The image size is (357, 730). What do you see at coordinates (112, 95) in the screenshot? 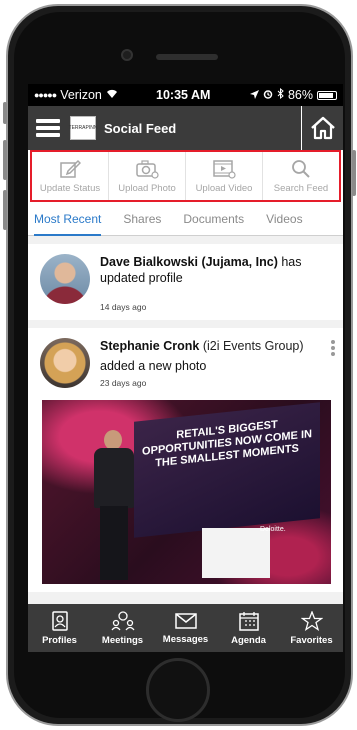
I see `wifi-icon` at bounding box center [112, 95].